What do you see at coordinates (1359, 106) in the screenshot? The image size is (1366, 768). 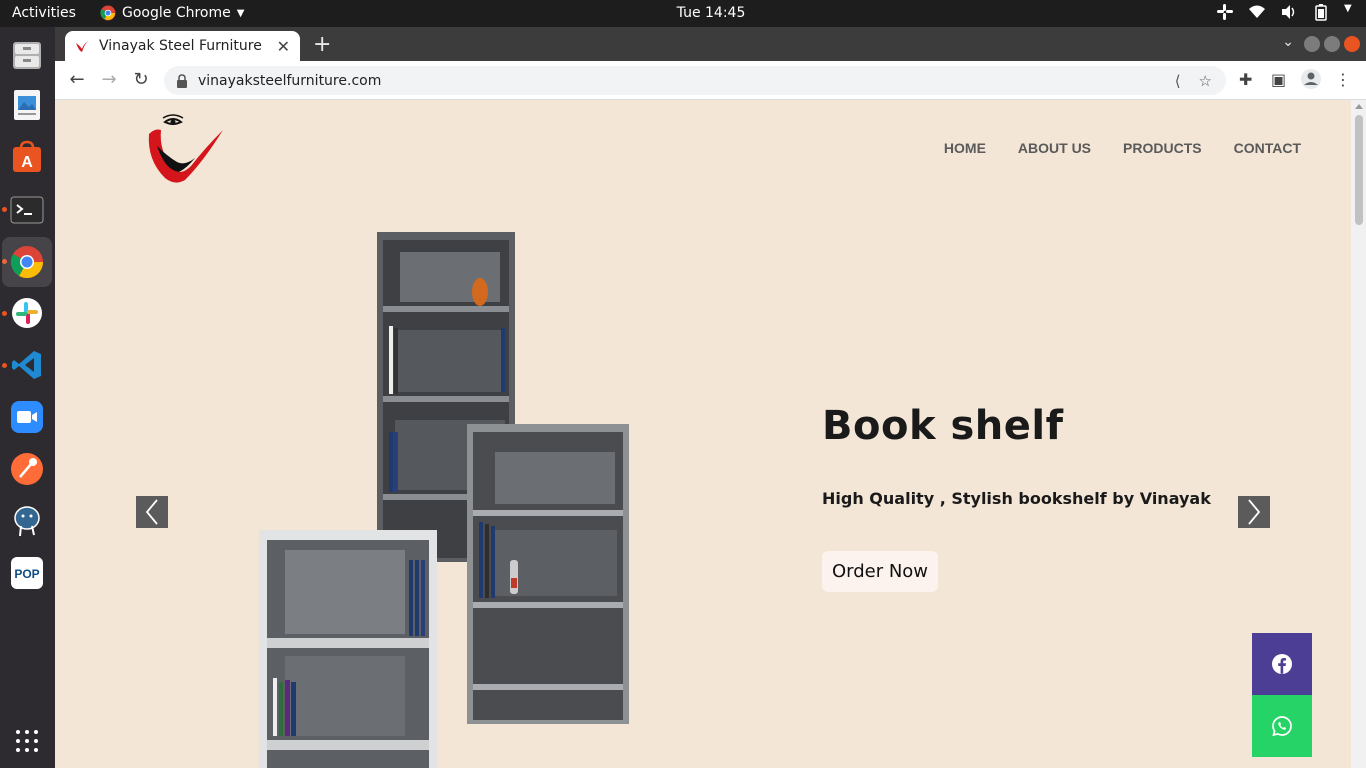 I see `scroll-up-arrow-icon` at bounding box center [1359, 106].